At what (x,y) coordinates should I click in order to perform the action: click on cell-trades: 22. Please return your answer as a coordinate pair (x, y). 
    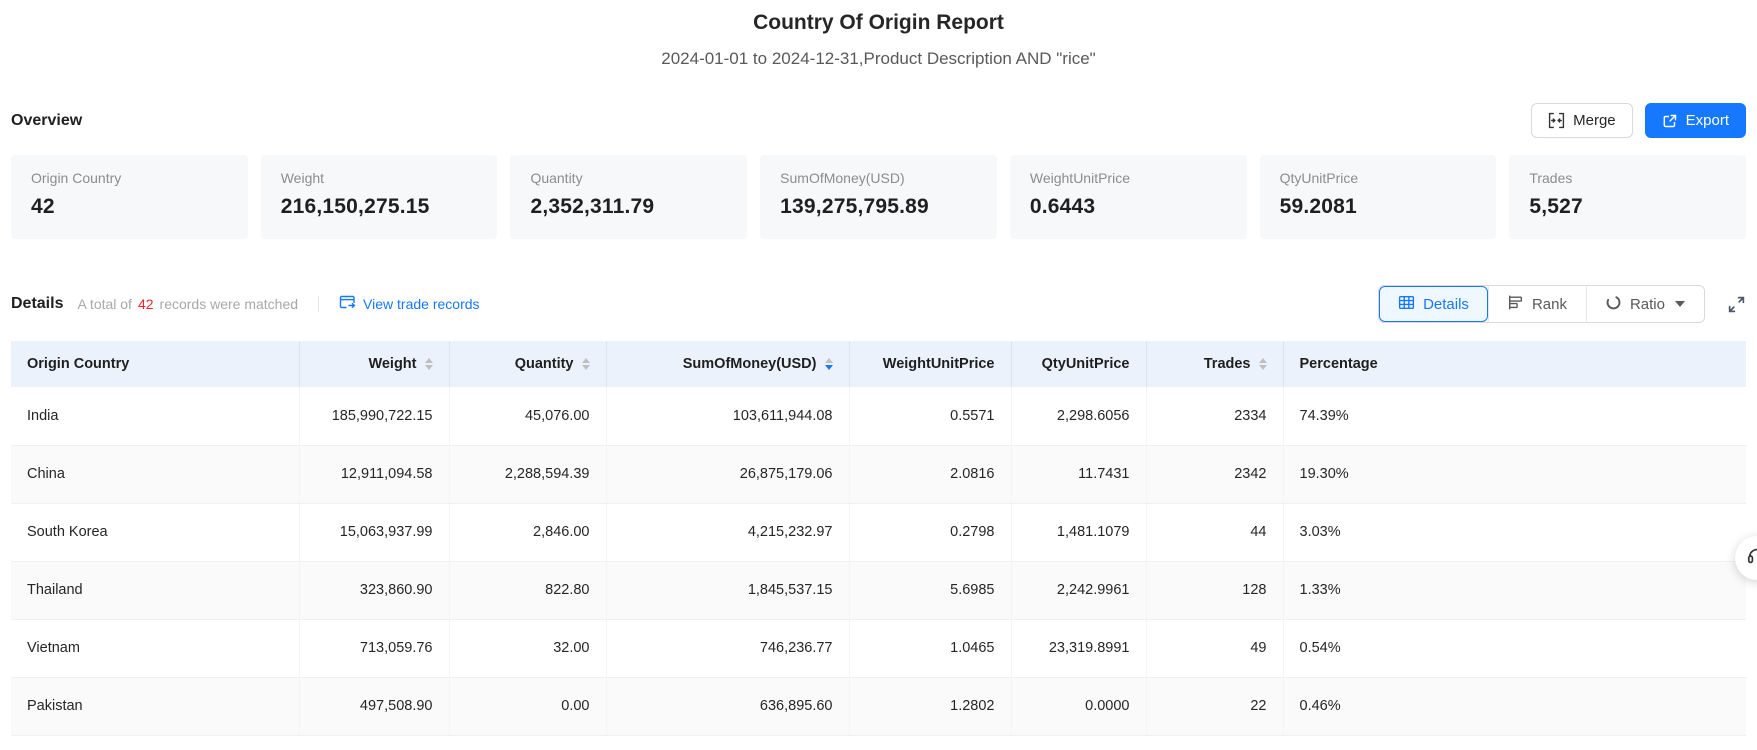
    Looking at the image, I should click on (1215, 706).